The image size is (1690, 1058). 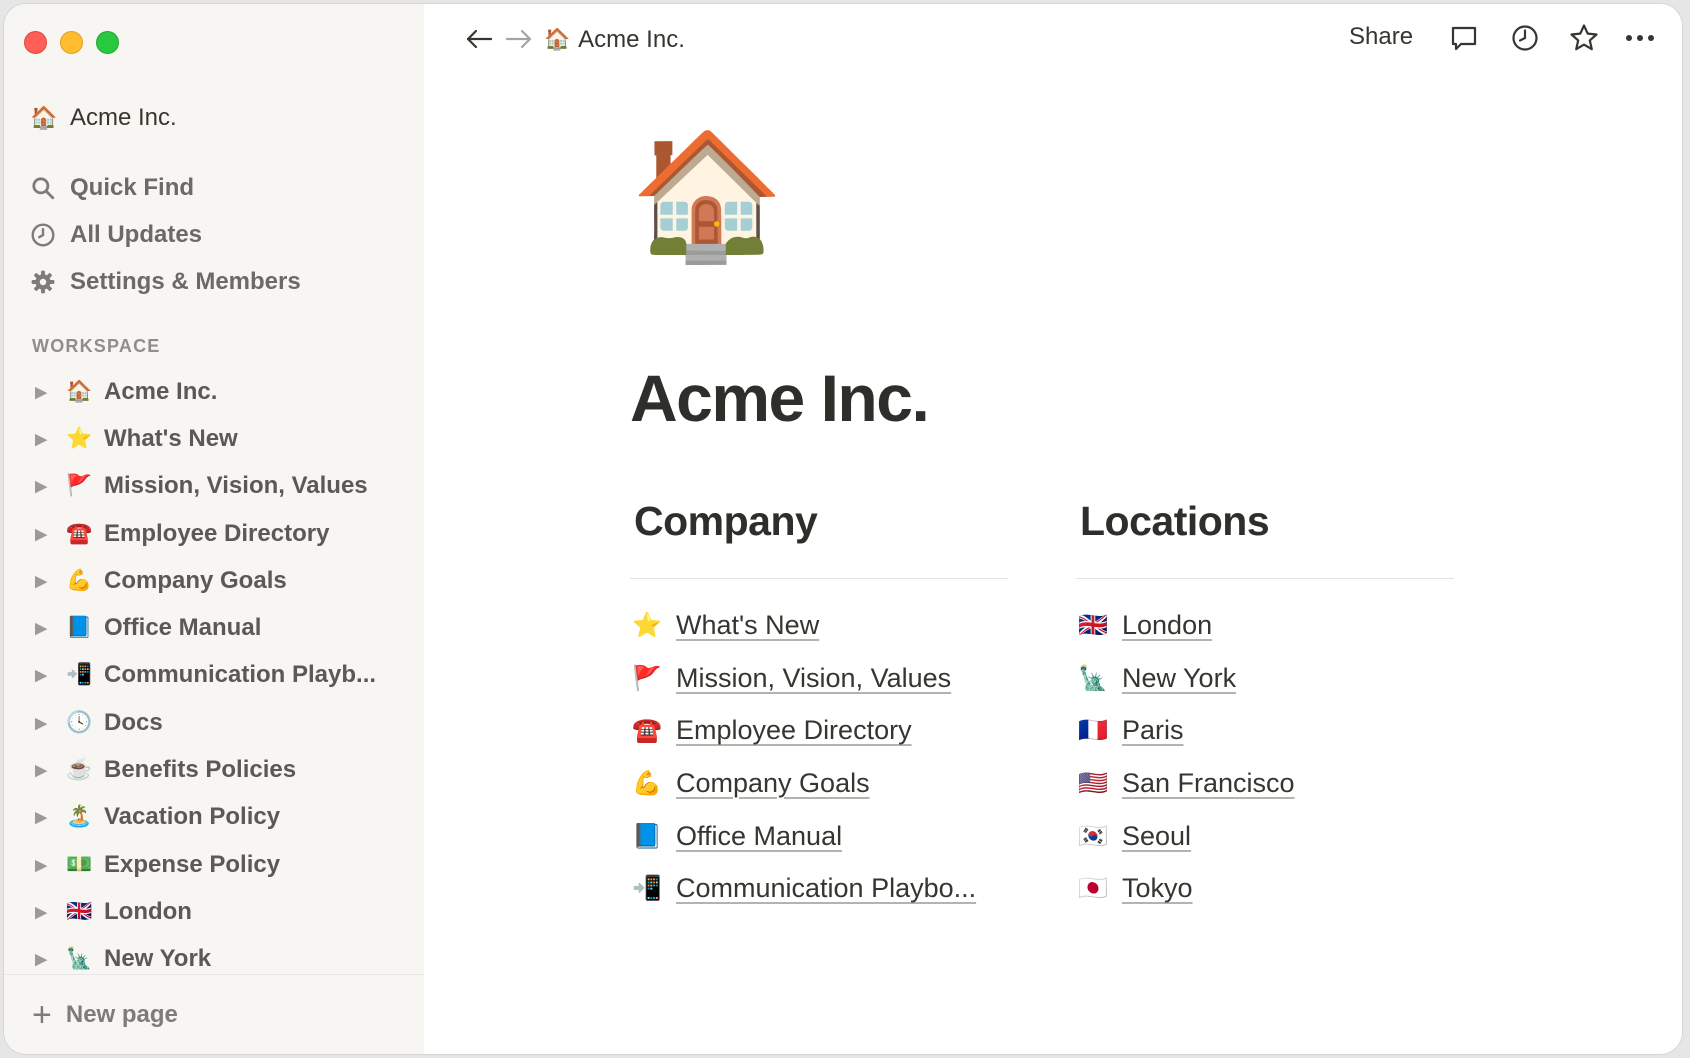 I want to click on page-link-label: London, so click(x=1167, y=625).